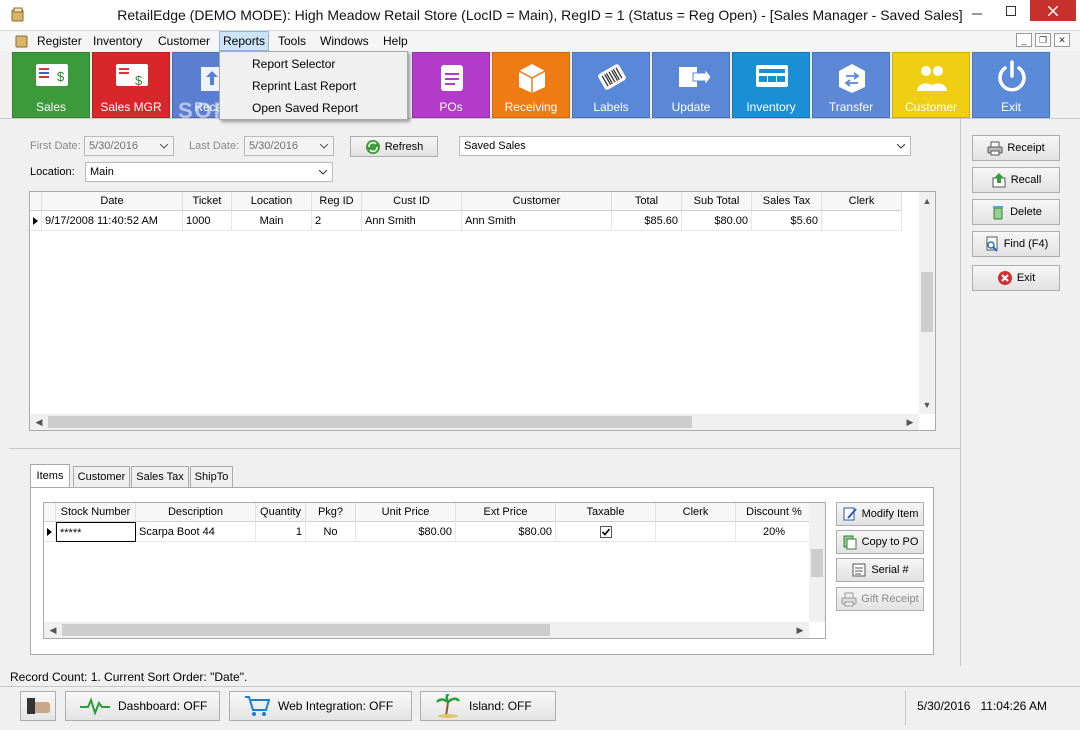 The image size is (1080, 730). Describe the element at coordinates (131, 85) in the screenshot. I see `sales-mgr-tile: $ Sales MGR` at that location.